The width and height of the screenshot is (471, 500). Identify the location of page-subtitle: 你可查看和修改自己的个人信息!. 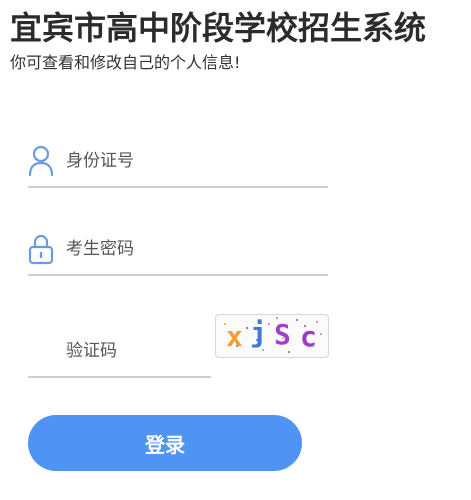
(125, 62).